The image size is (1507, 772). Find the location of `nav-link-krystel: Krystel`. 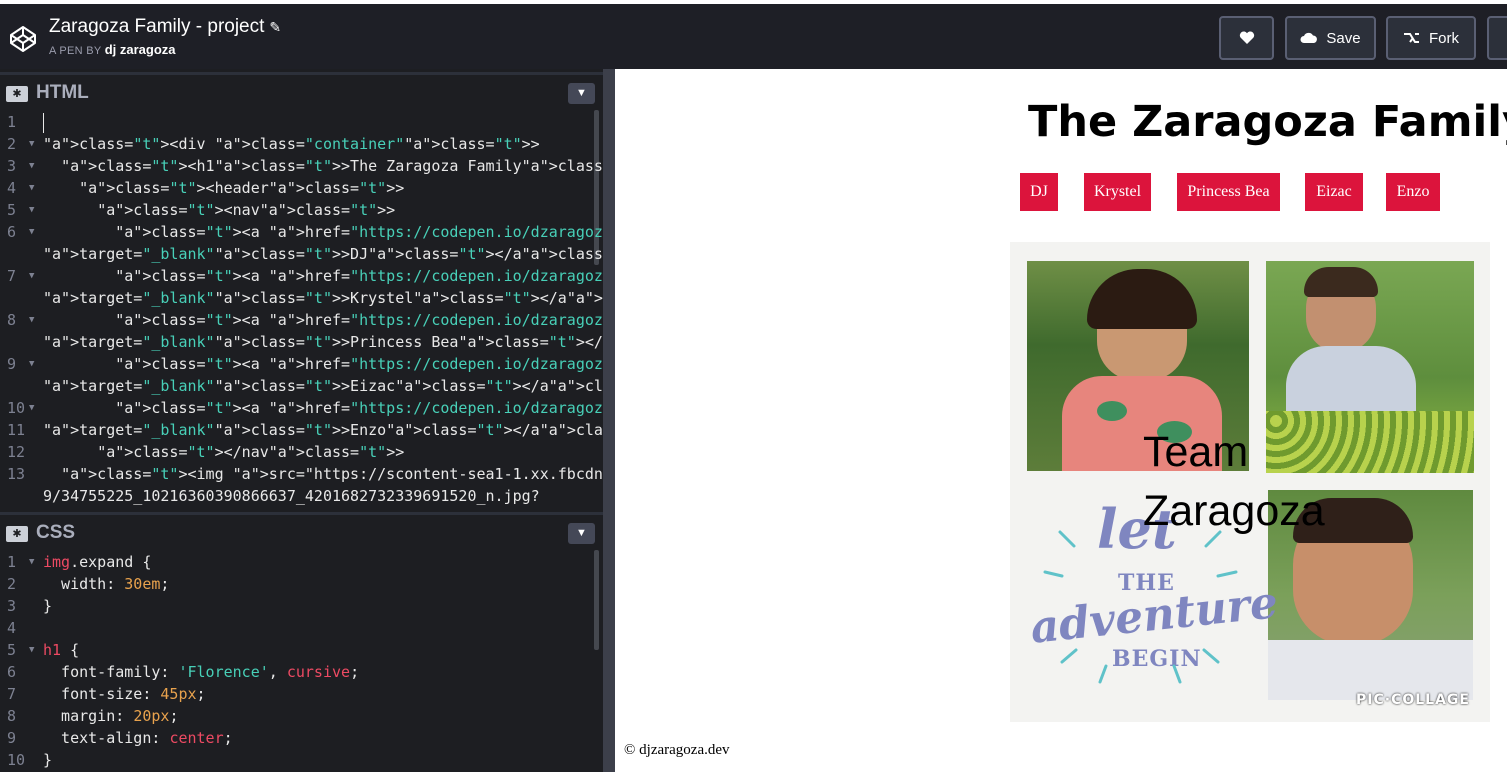

nav-link-krystel: Krystel is located at coordinates (1117, 192).